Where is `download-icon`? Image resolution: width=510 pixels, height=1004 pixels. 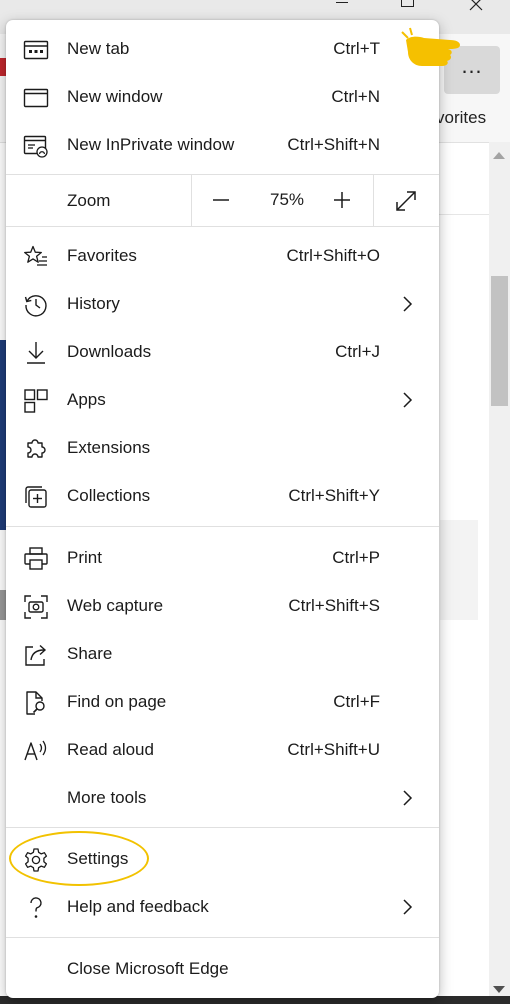
download-icon is located at coordinates (36, 353).